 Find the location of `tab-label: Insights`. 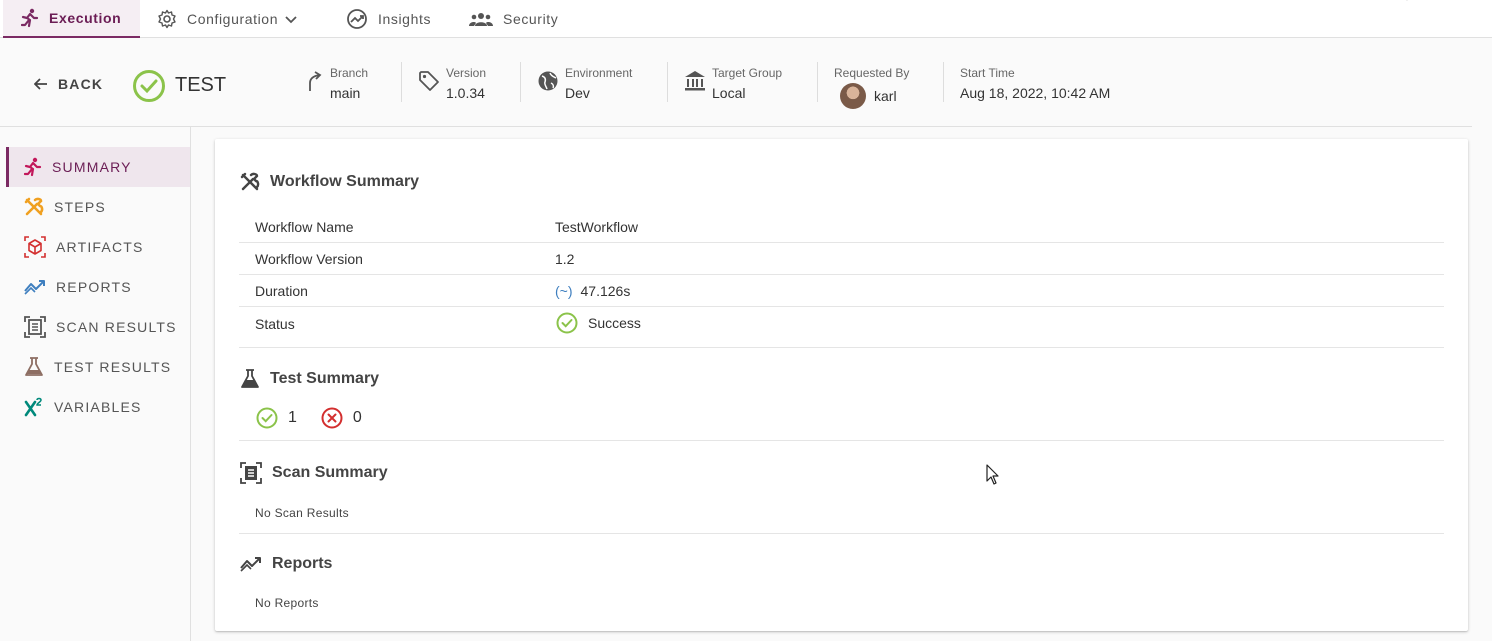

tab-label: Insights is located at coordinates (405, 19).